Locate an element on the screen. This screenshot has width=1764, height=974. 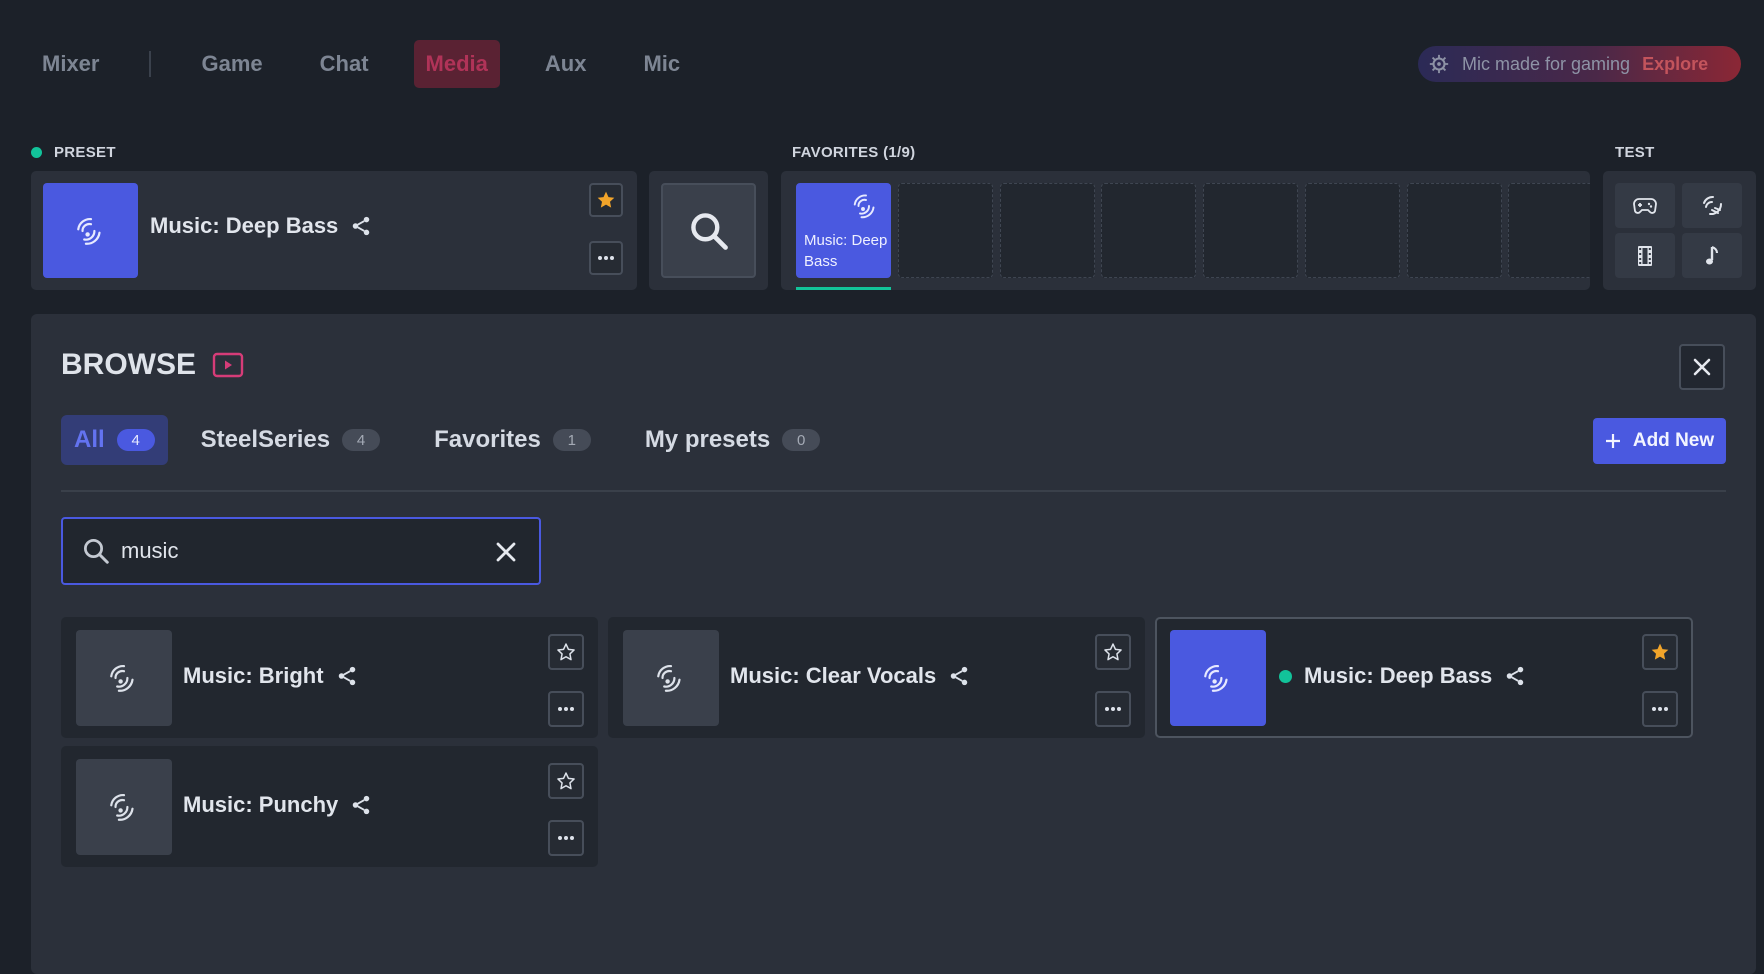
search-icon is located at coordinates (709, 231).